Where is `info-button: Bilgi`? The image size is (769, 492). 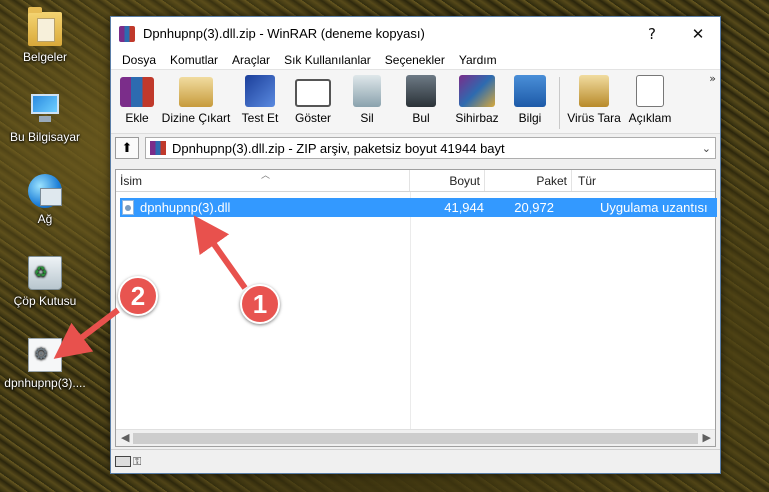 info-button: Bilgi is located at coordinates (530, 99).